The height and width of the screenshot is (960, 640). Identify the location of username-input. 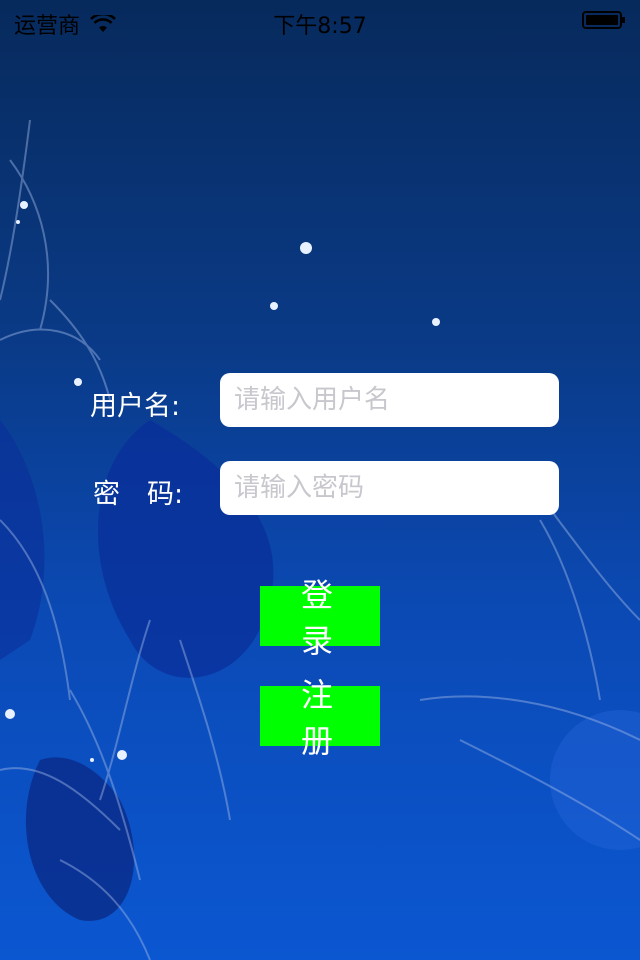
(389, 400).